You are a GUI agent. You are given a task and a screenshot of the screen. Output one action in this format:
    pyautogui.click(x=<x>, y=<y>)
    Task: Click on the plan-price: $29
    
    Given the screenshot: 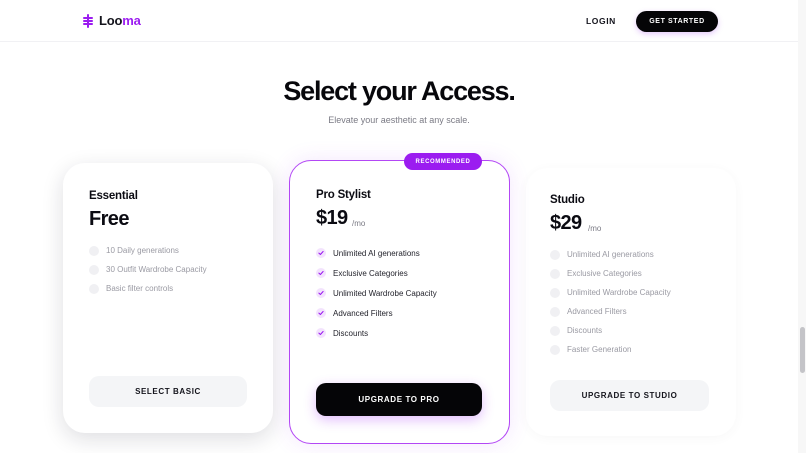 What is the action you would take?
    pyautogui.click(x=566, y=223)
    